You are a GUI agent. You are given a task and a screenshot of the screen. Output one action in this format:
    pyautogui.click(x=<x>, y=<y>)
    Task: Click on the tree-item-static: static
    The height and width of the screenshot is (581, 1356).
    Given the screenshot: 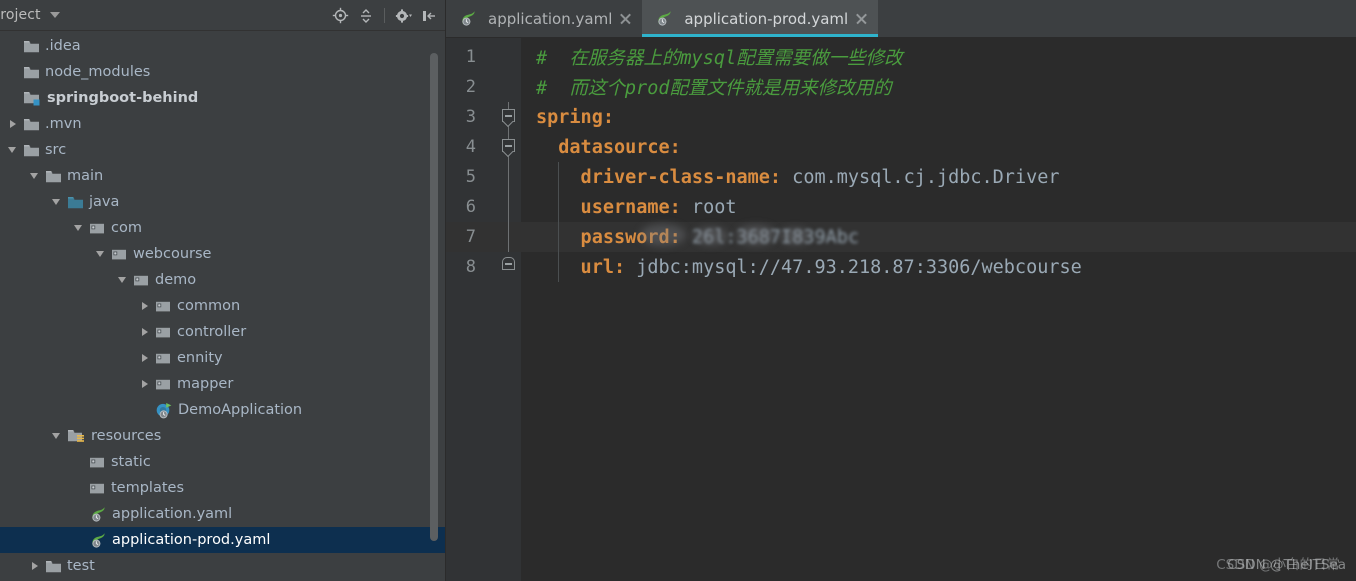 What is the action you would take?
    pyautogui.click(x=223, y=462)
    